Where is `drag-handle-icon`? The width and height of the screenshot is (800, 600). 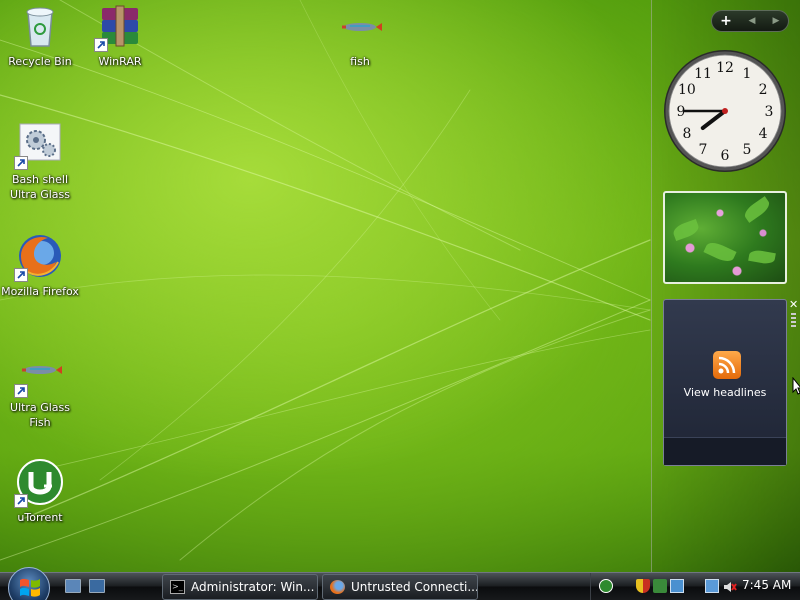
drag-handle-icon is located at coordinates (793, 320).